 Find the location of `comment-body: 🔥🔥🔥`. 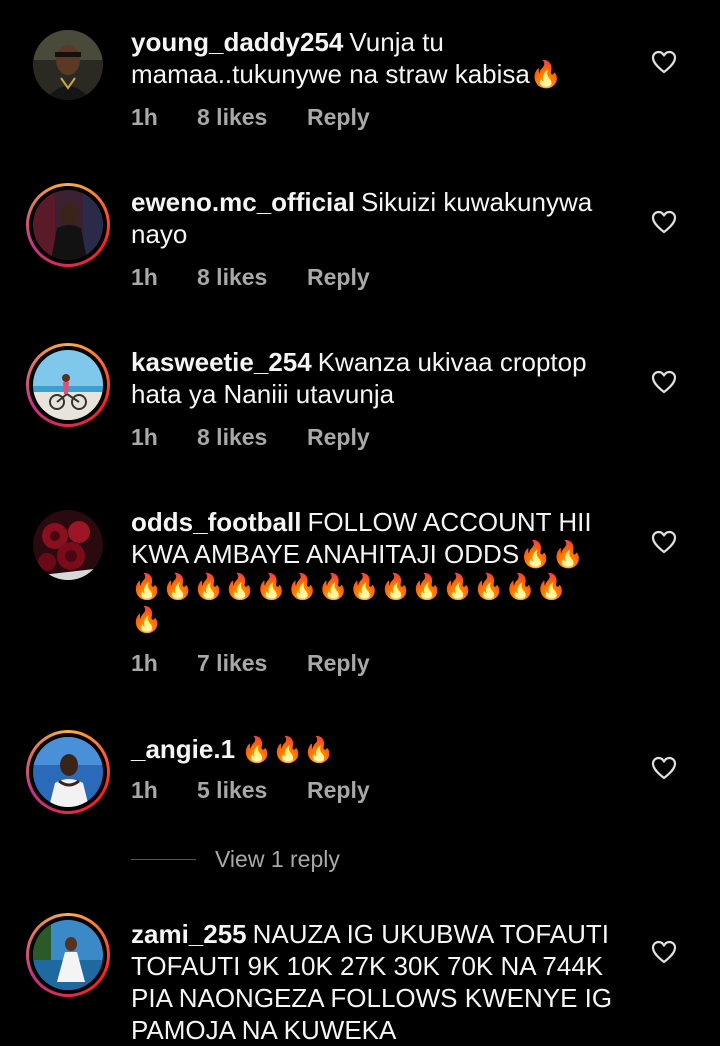

comment-body: 🔥🔥🔥 is located at coordinates (288, 750).